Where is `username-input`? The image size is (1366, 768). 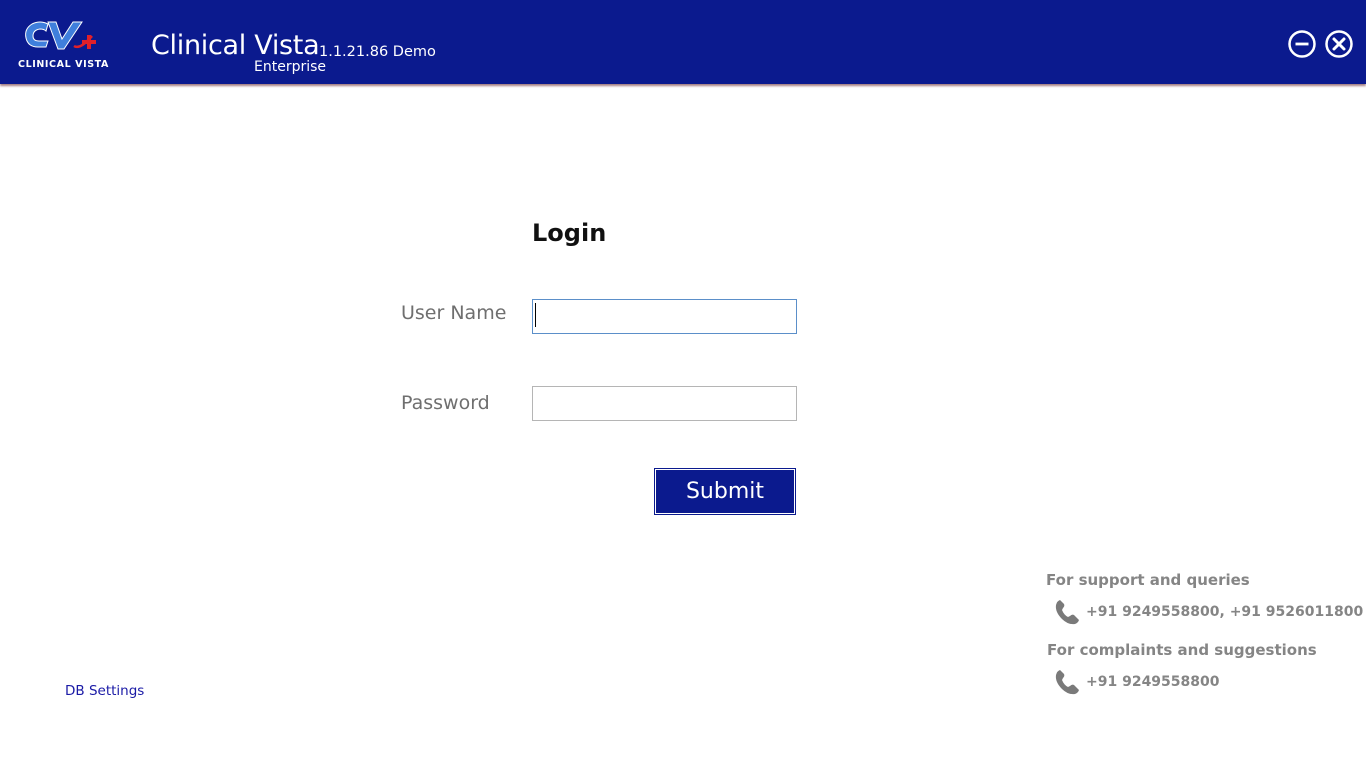 username-input is located at coordinates (664, 316).